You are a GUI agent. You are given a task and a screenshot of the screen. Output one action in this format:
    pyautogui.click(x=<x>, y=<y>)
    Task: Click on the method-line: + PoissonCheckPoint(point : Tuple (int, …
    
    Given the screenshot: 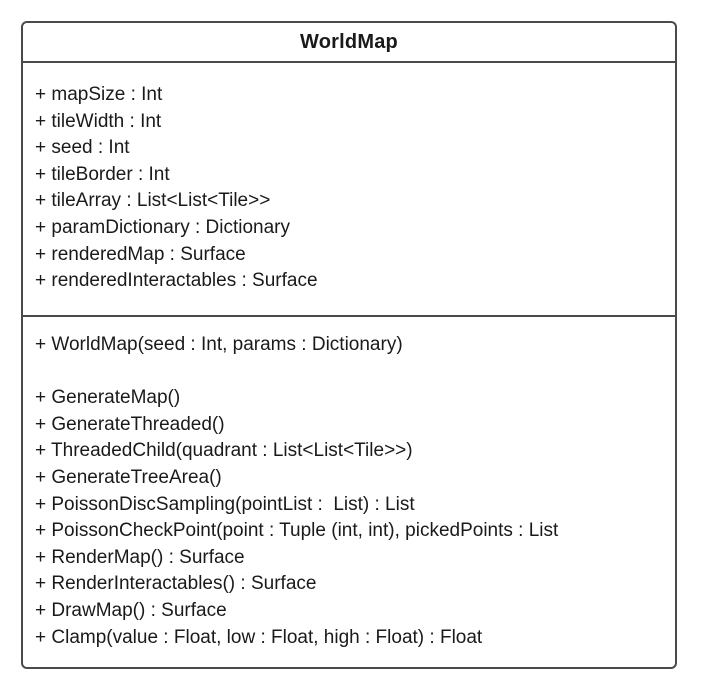 What is the action you would take?
    pyautogui.click(x=297, y=531)
    